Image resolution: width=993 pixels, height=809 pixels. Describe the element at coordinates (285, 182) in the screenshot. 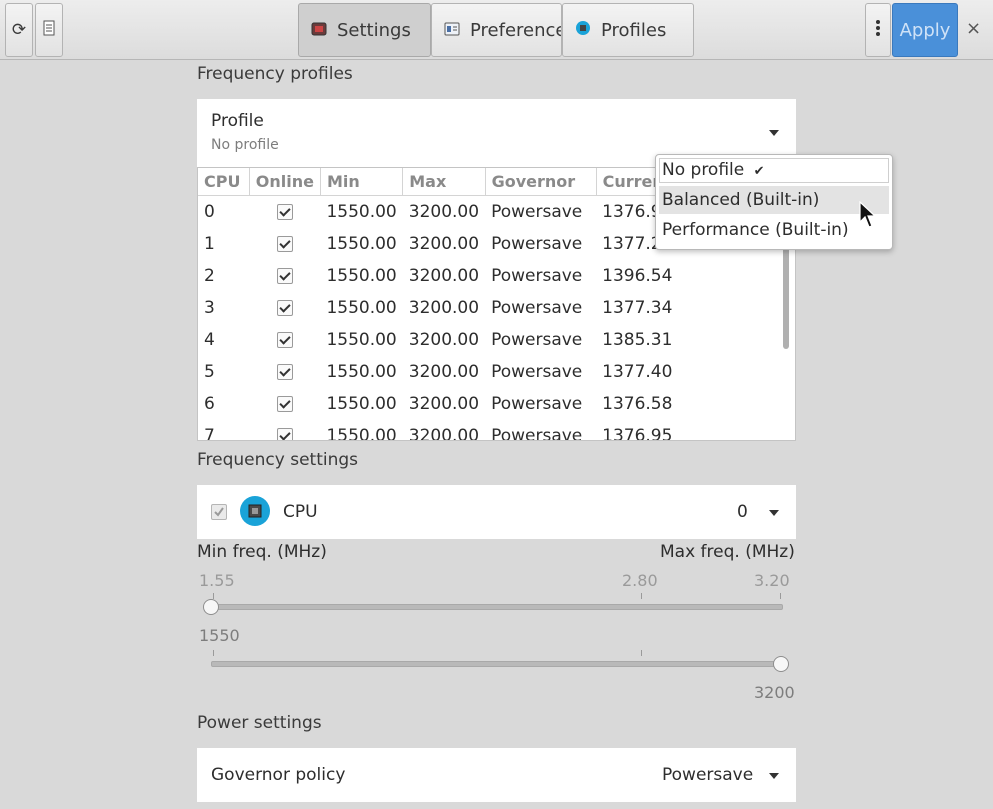

I see `column-header-online: Online` at that location.